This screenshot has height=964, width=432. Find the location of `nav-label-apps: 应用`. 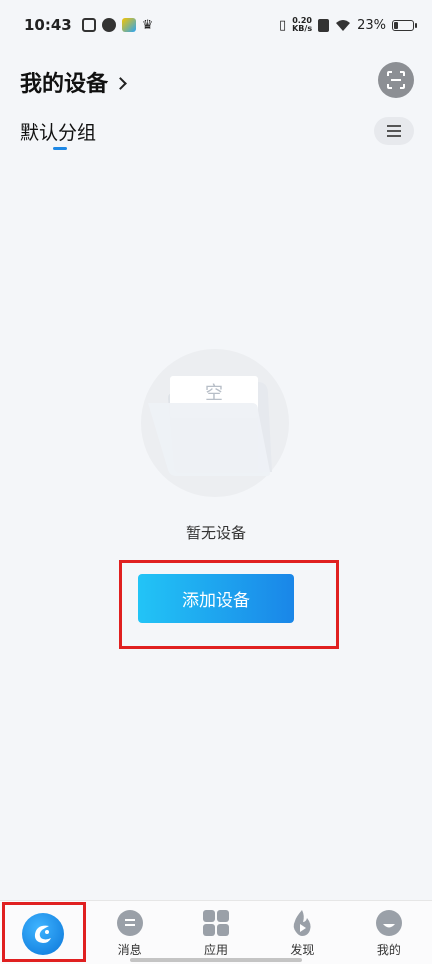

nav-label-apps: 应用 is located at coordinates (216, 950).